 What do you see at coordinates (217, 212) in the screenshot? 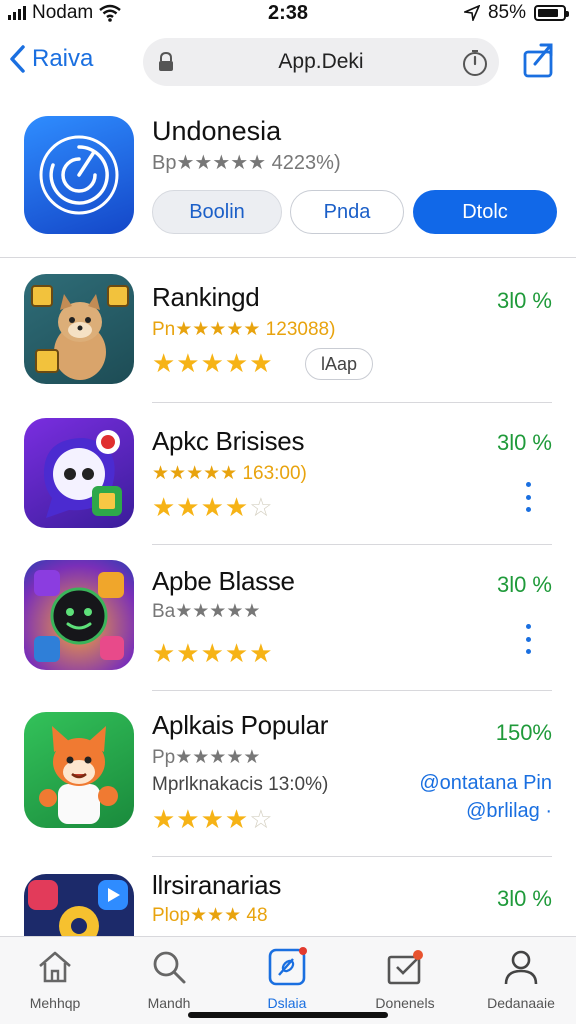
I see `filter-button-1: Boolin` at bounding box center [217, 212].